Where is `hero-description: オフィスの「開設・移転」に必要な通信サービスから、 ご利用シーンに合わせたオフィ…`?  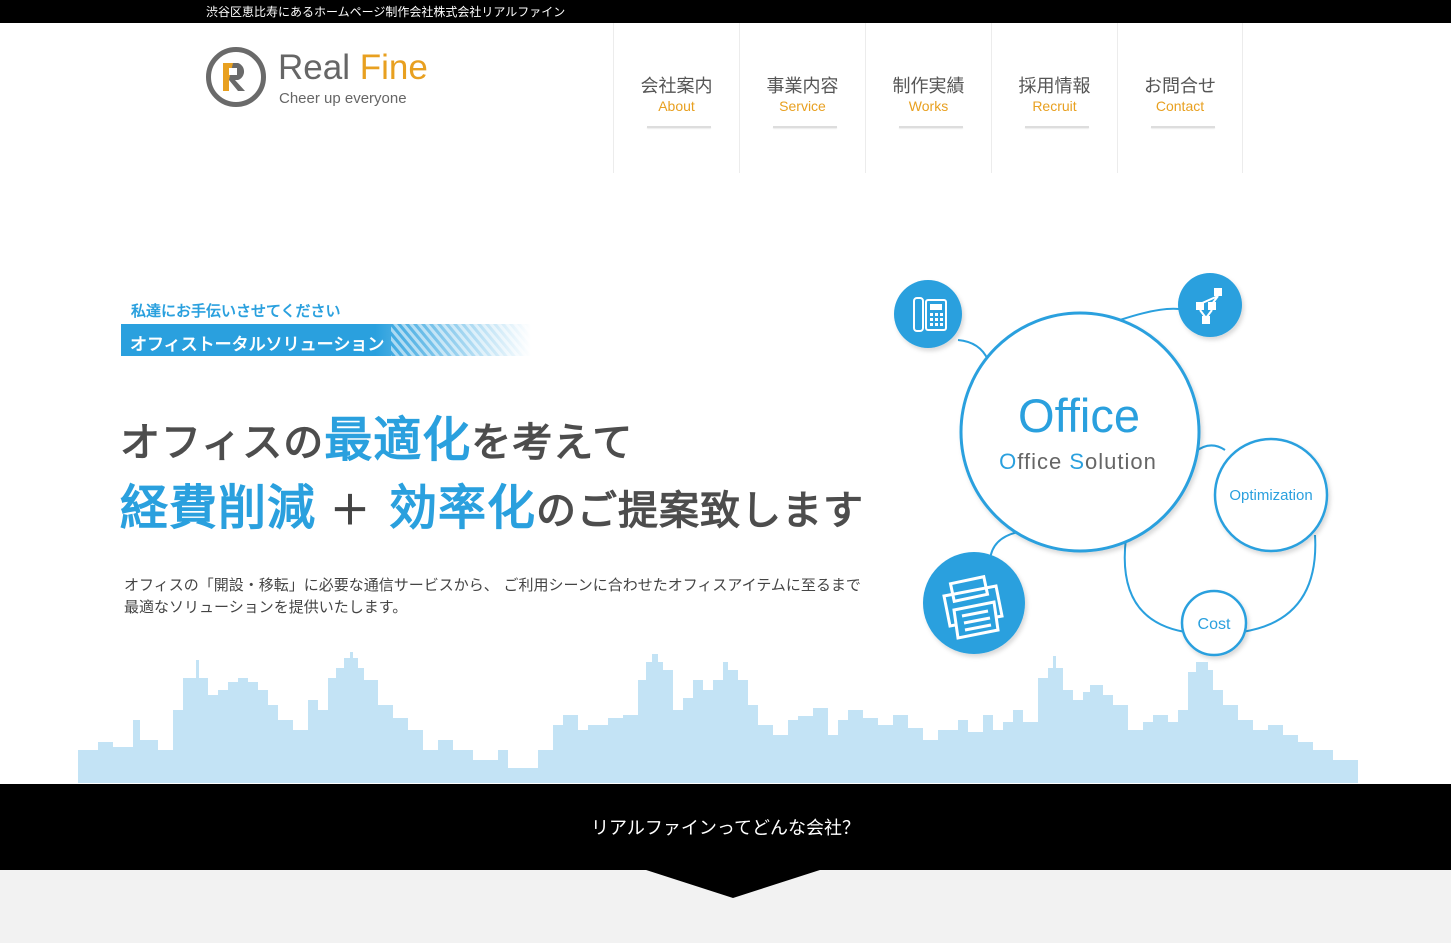
hero-description: オフィスの「開設・移転」に必要な通信サービスから、 ご利用シーンに合わせたオフィ… is located at coordinates (504, 596).